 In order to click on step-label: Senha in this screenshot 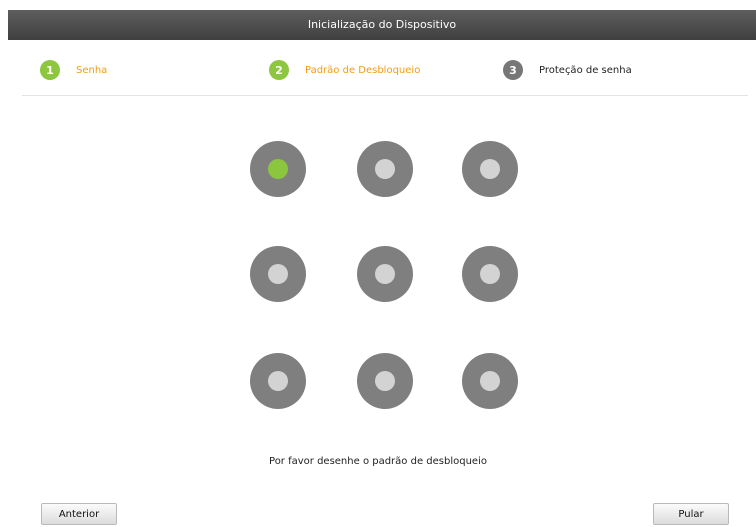, I will do `click(92, 70)`.